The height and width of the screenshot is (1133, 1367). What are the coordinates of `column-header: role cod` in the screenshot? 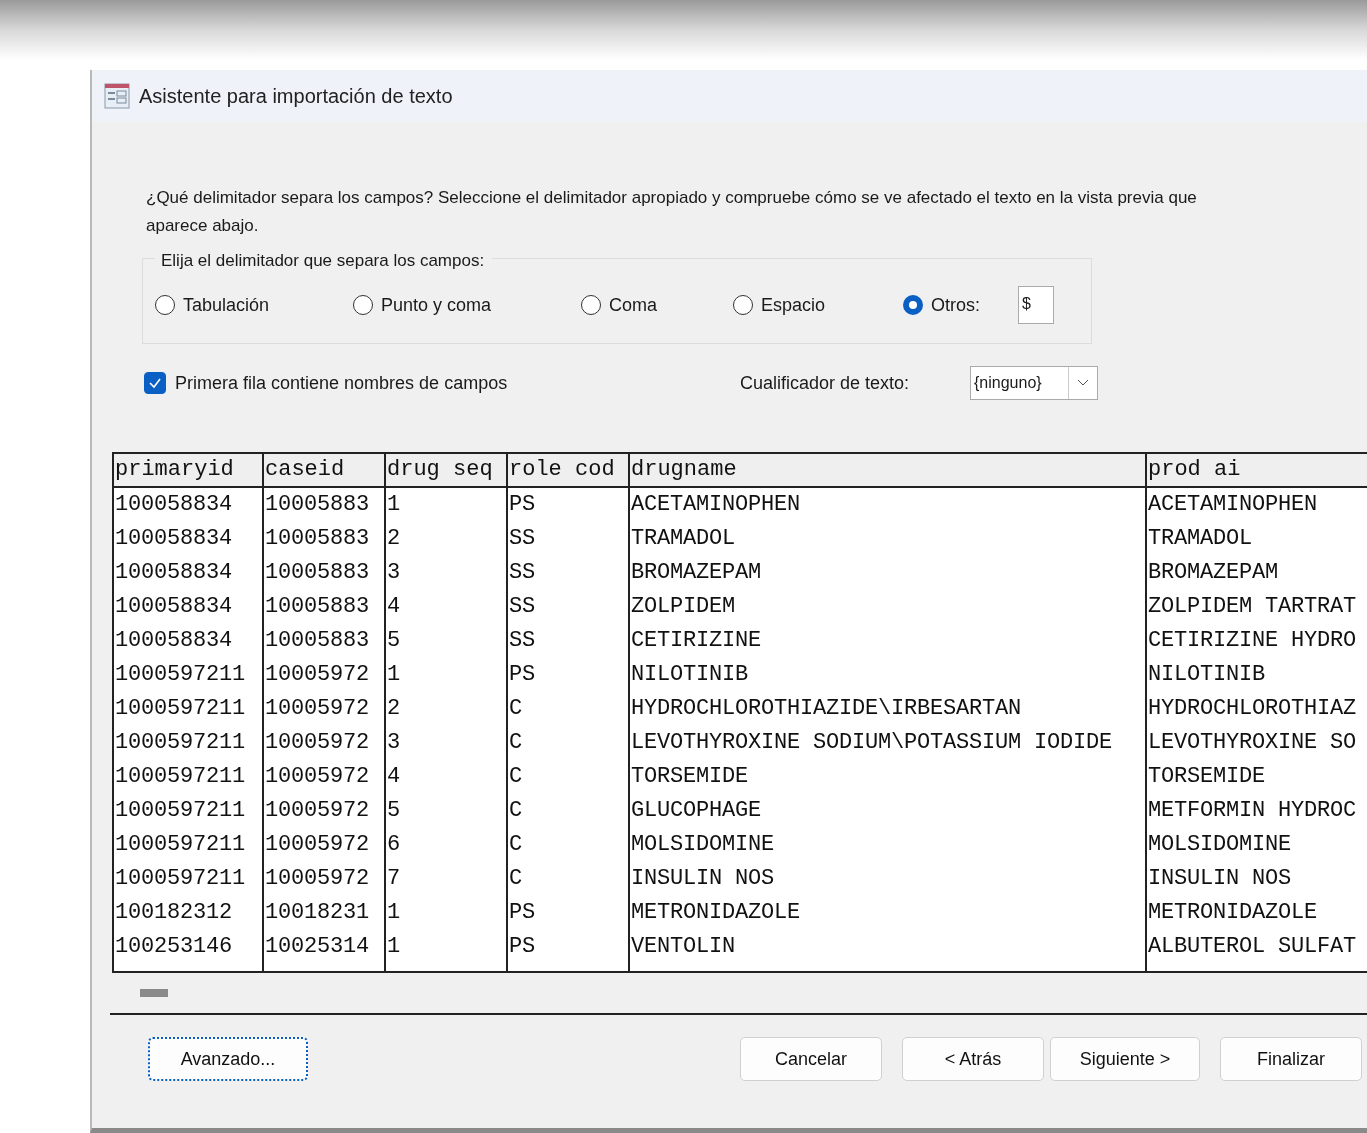 It's located at (569, 470).